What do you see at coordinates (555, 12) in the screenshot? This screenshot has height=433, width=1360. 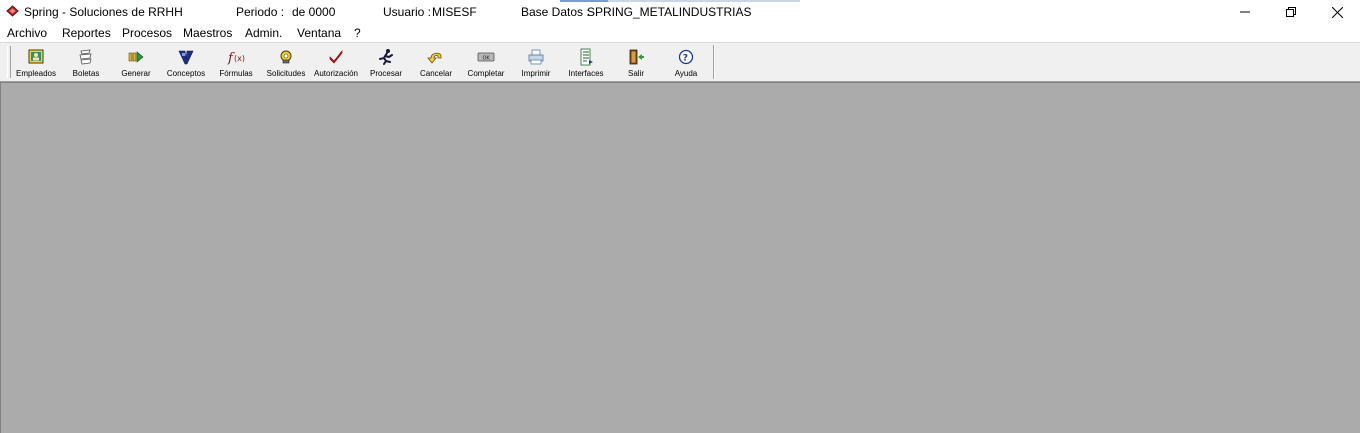 I see `base-datos-label: Base Datos :` at bounding box center [555, 12].